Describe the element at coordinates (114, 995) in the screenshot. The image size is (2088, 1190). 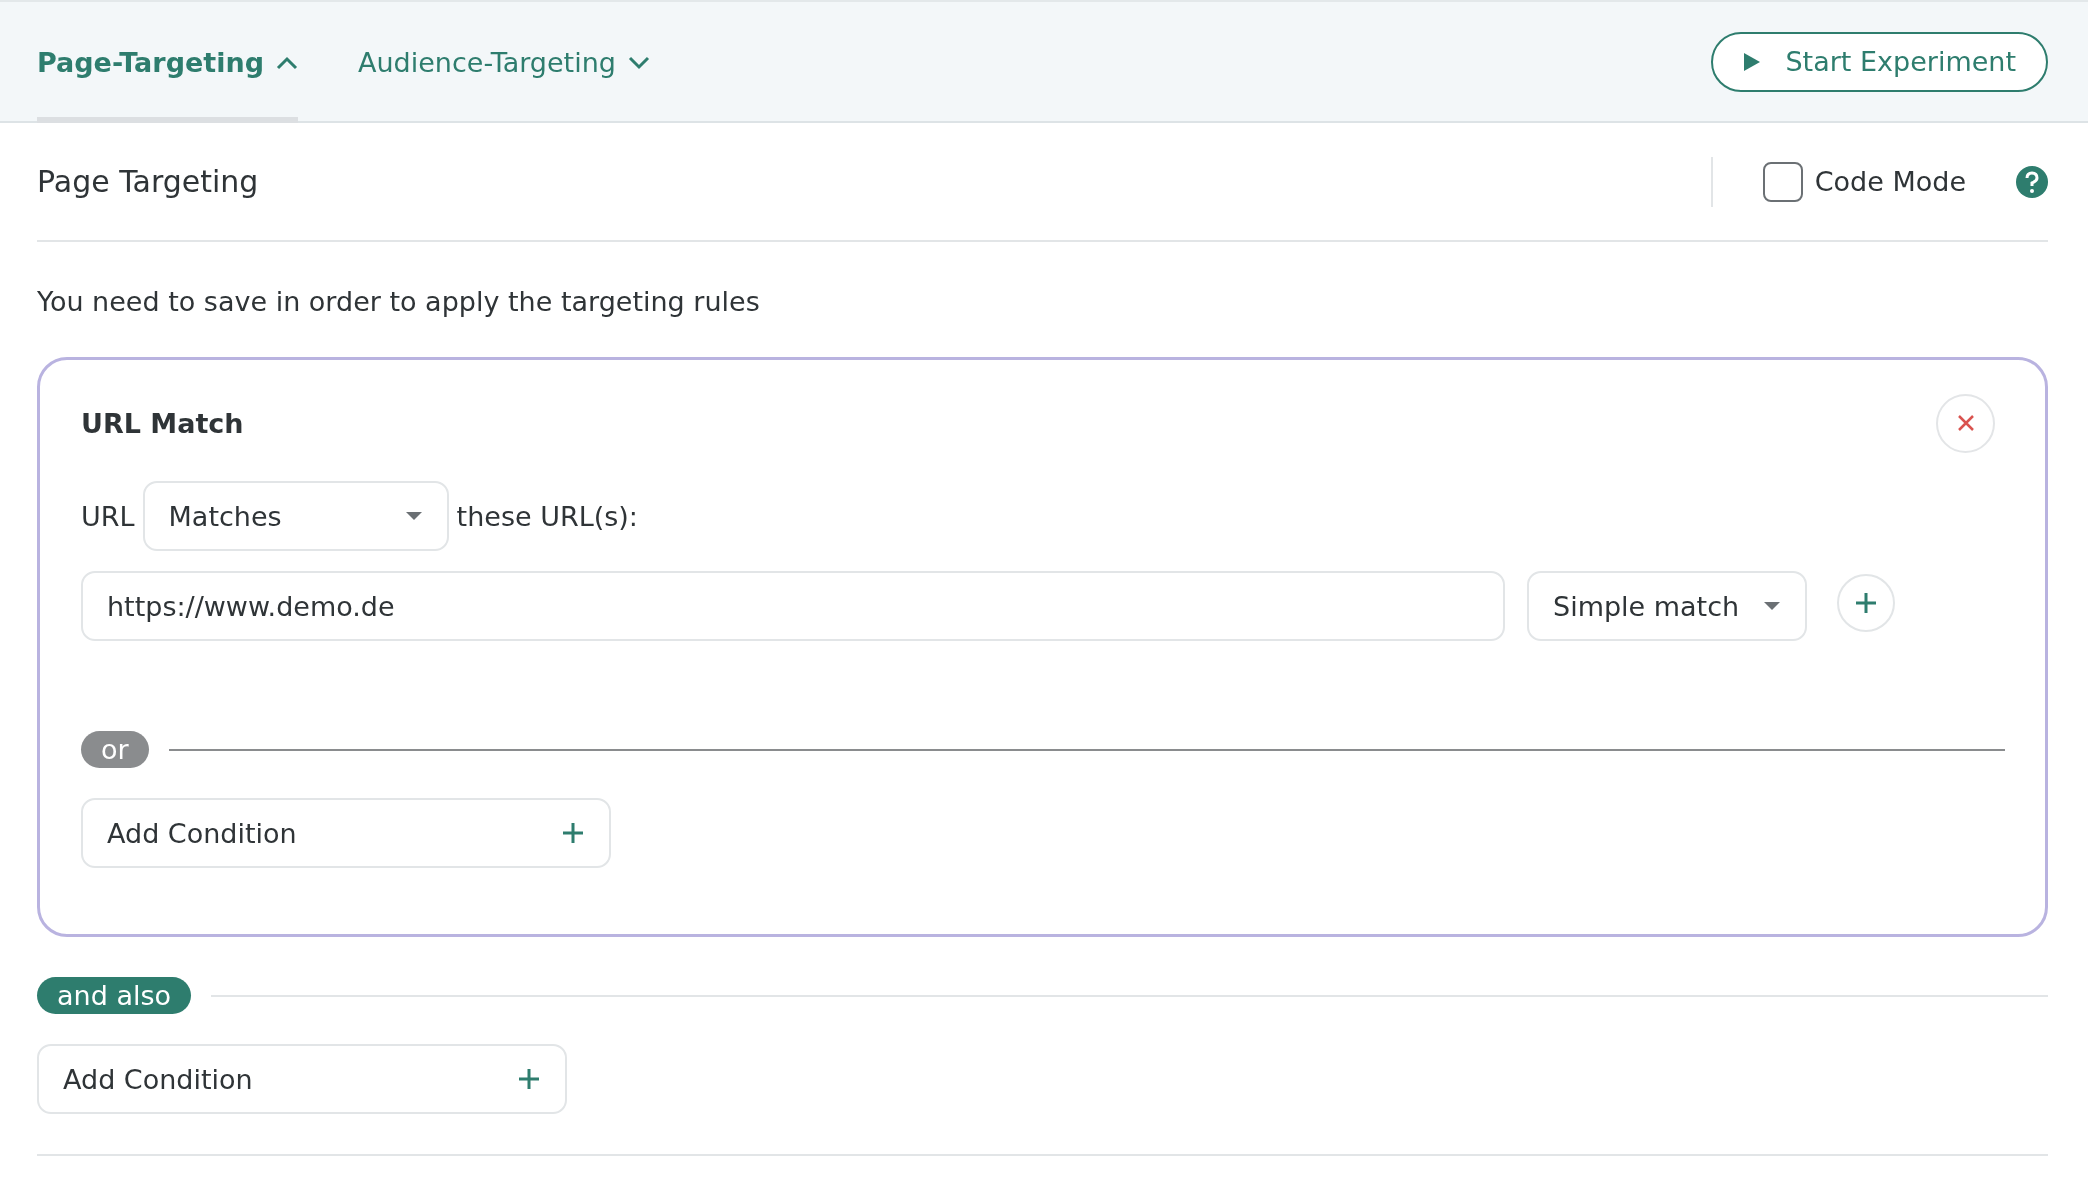
I see `and-also-label: and also` at that location.